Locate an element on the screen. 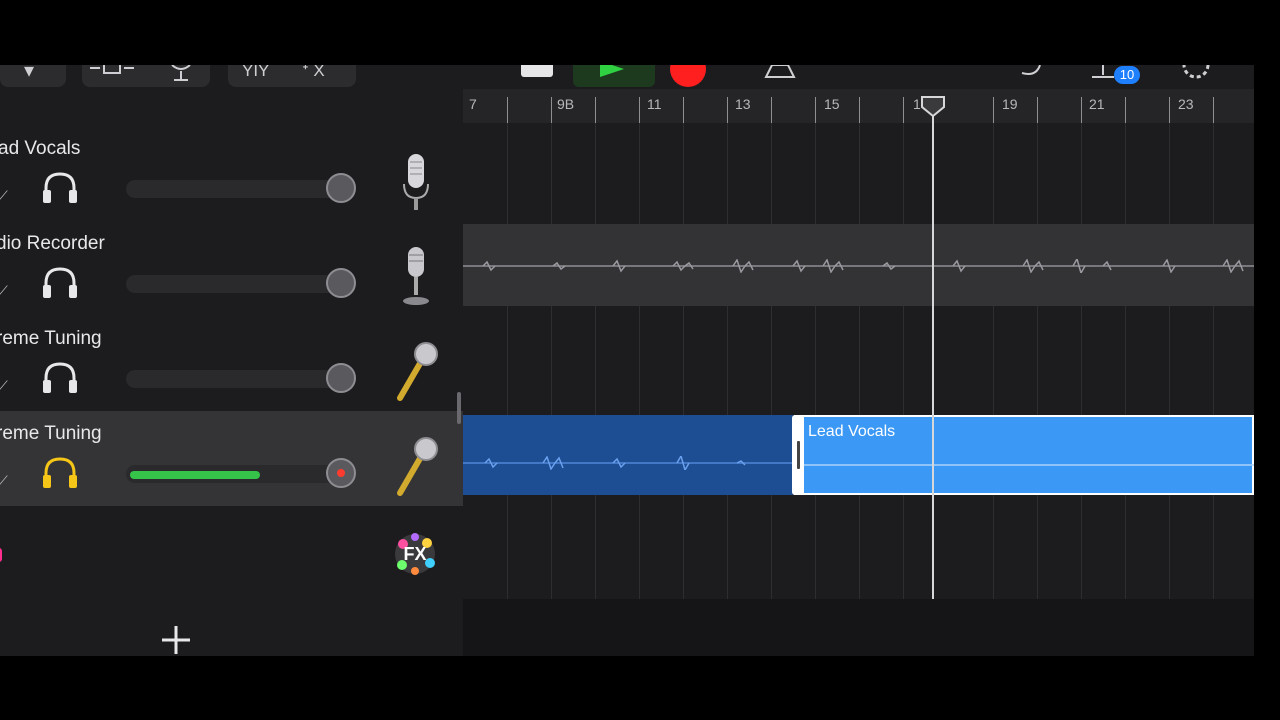 The image size is (1280, 720). mixer-icon: ΥΙΥ is located at coordinates (255, 73).